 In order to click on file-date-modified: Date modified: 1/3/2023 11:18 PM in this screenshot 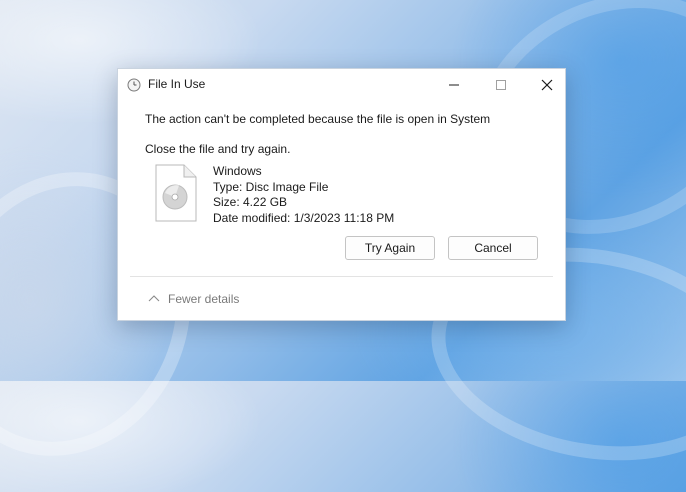, I will do `click(304, 217)`.